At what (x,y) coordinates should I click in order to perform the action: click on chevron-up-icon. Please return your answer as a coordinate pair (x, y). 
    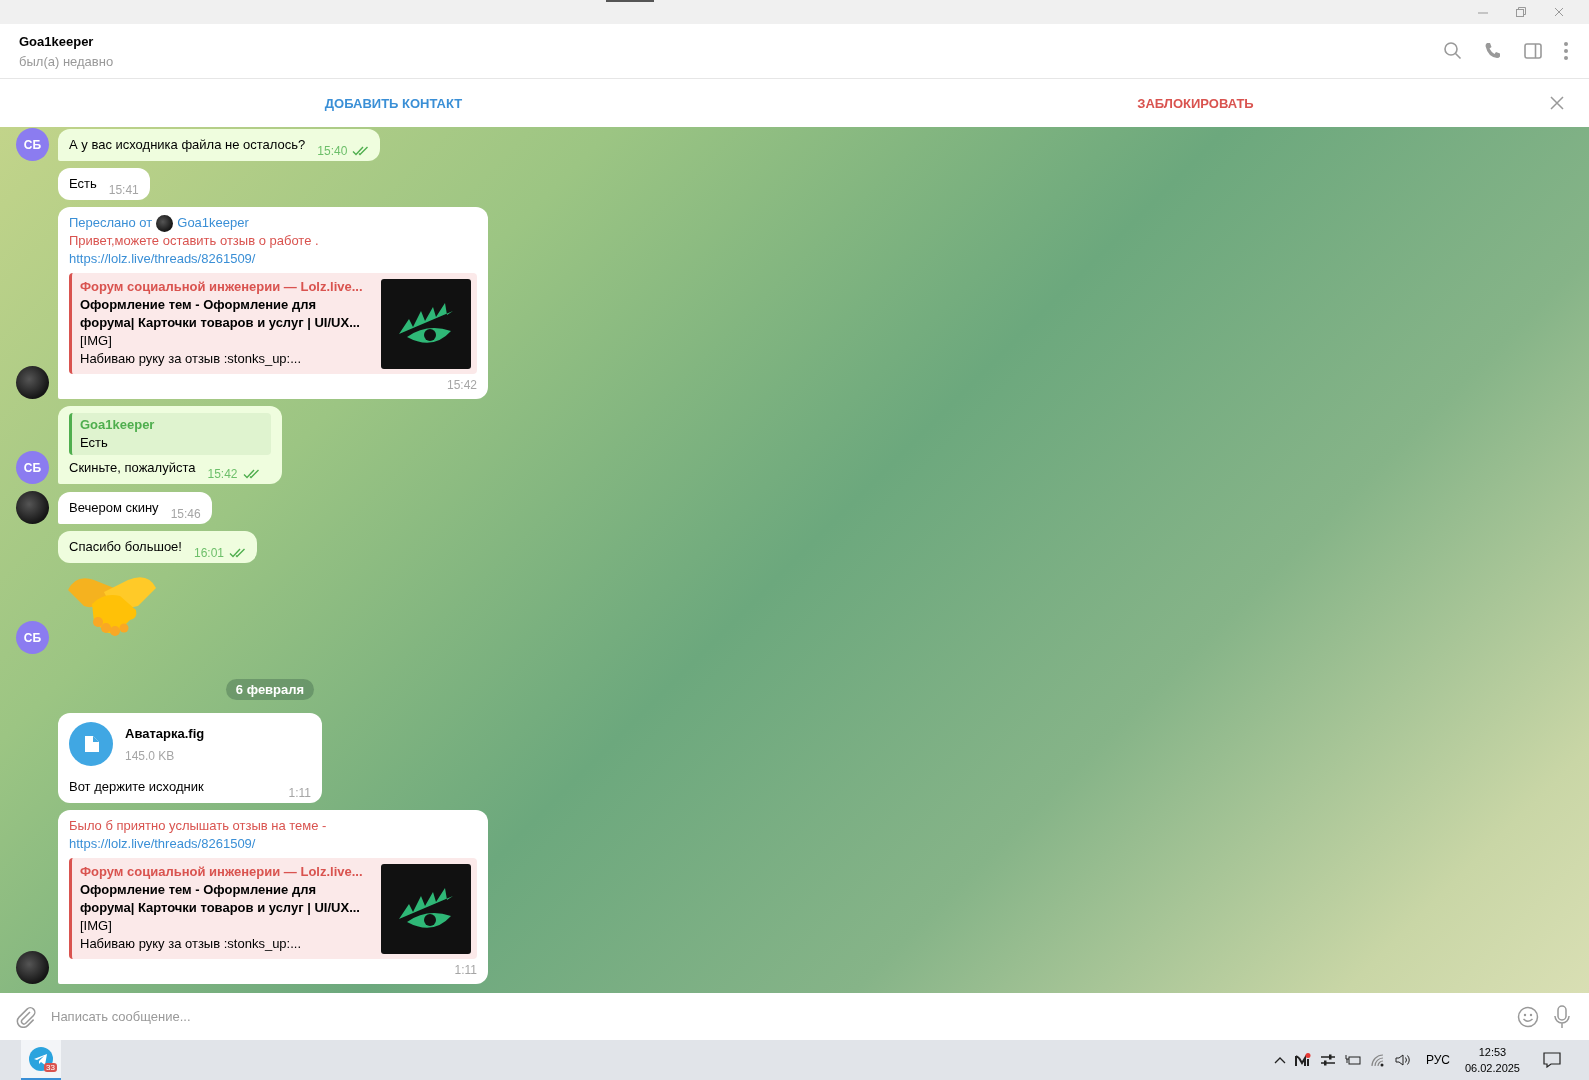
    Looking at the image, I should click on (1279, 1060).